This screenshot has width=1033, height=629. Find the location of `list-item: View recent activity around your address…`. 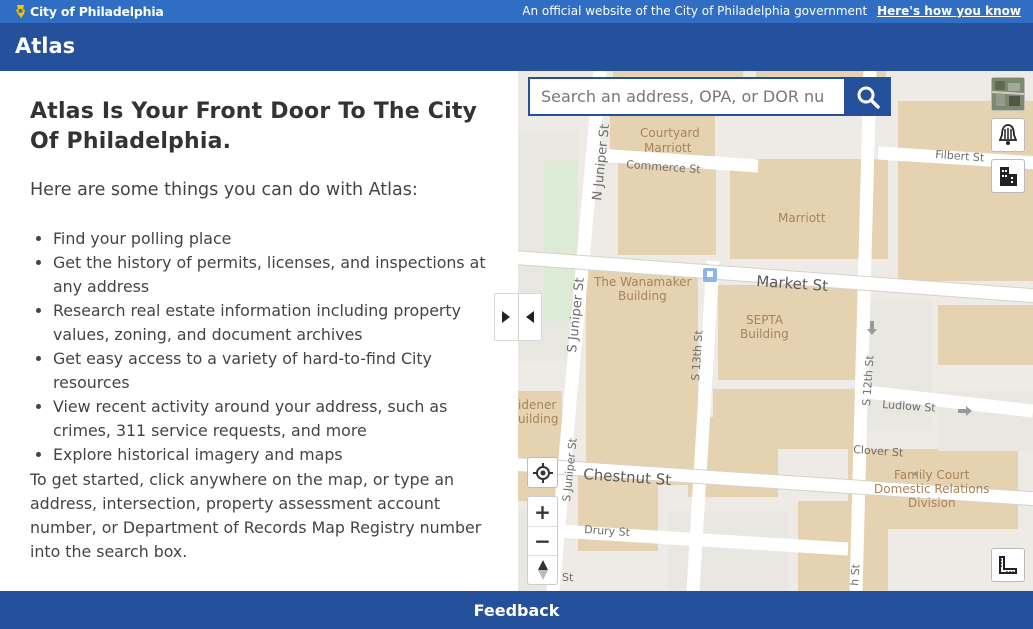

list-item: View recent activity around your address… is located at coordinates (275, 419).